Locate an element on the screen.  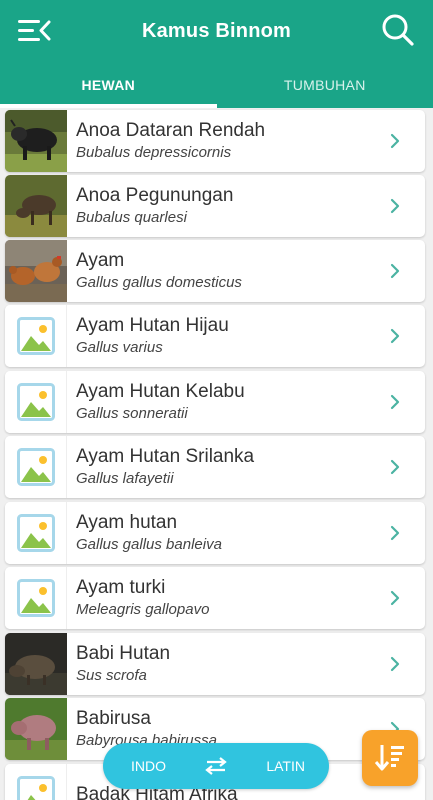
item-name: Ayam turki is located at coordinates (121, 587).